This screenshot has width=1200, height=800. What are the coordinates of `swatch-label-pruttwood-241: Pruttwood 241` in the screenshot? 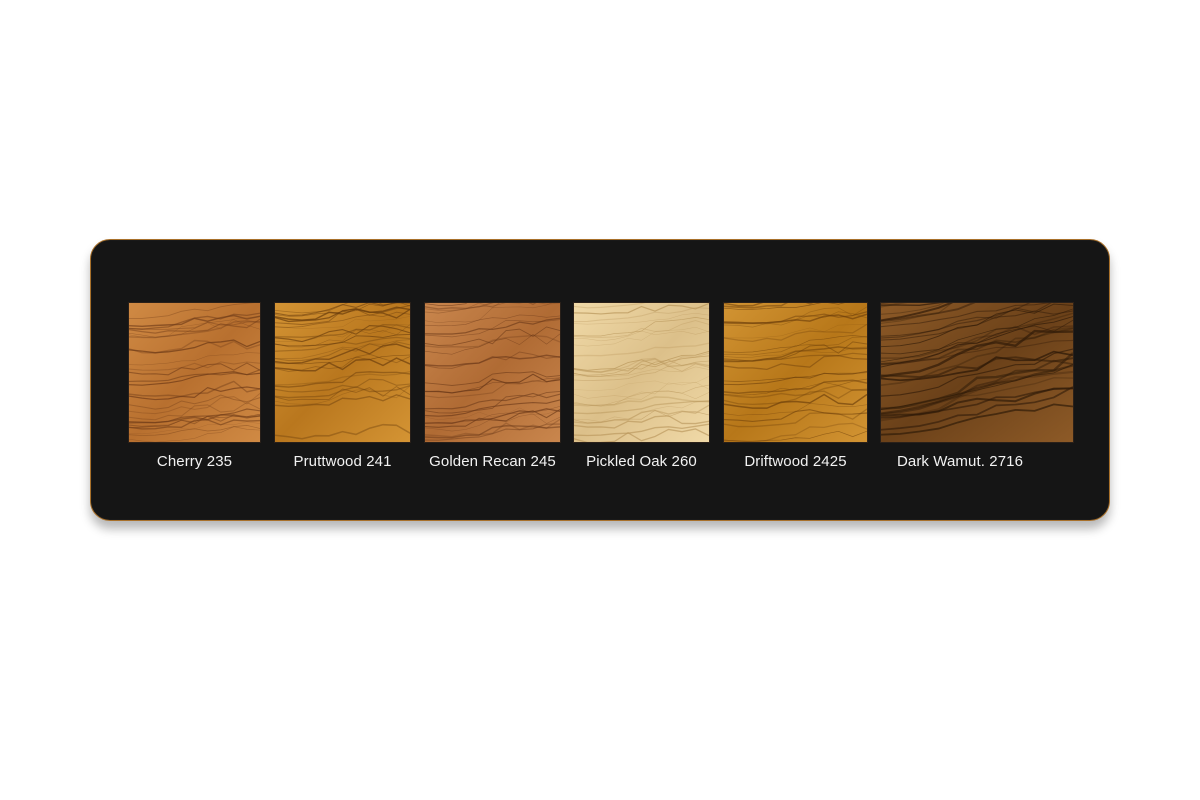 It's located at (342, 461).